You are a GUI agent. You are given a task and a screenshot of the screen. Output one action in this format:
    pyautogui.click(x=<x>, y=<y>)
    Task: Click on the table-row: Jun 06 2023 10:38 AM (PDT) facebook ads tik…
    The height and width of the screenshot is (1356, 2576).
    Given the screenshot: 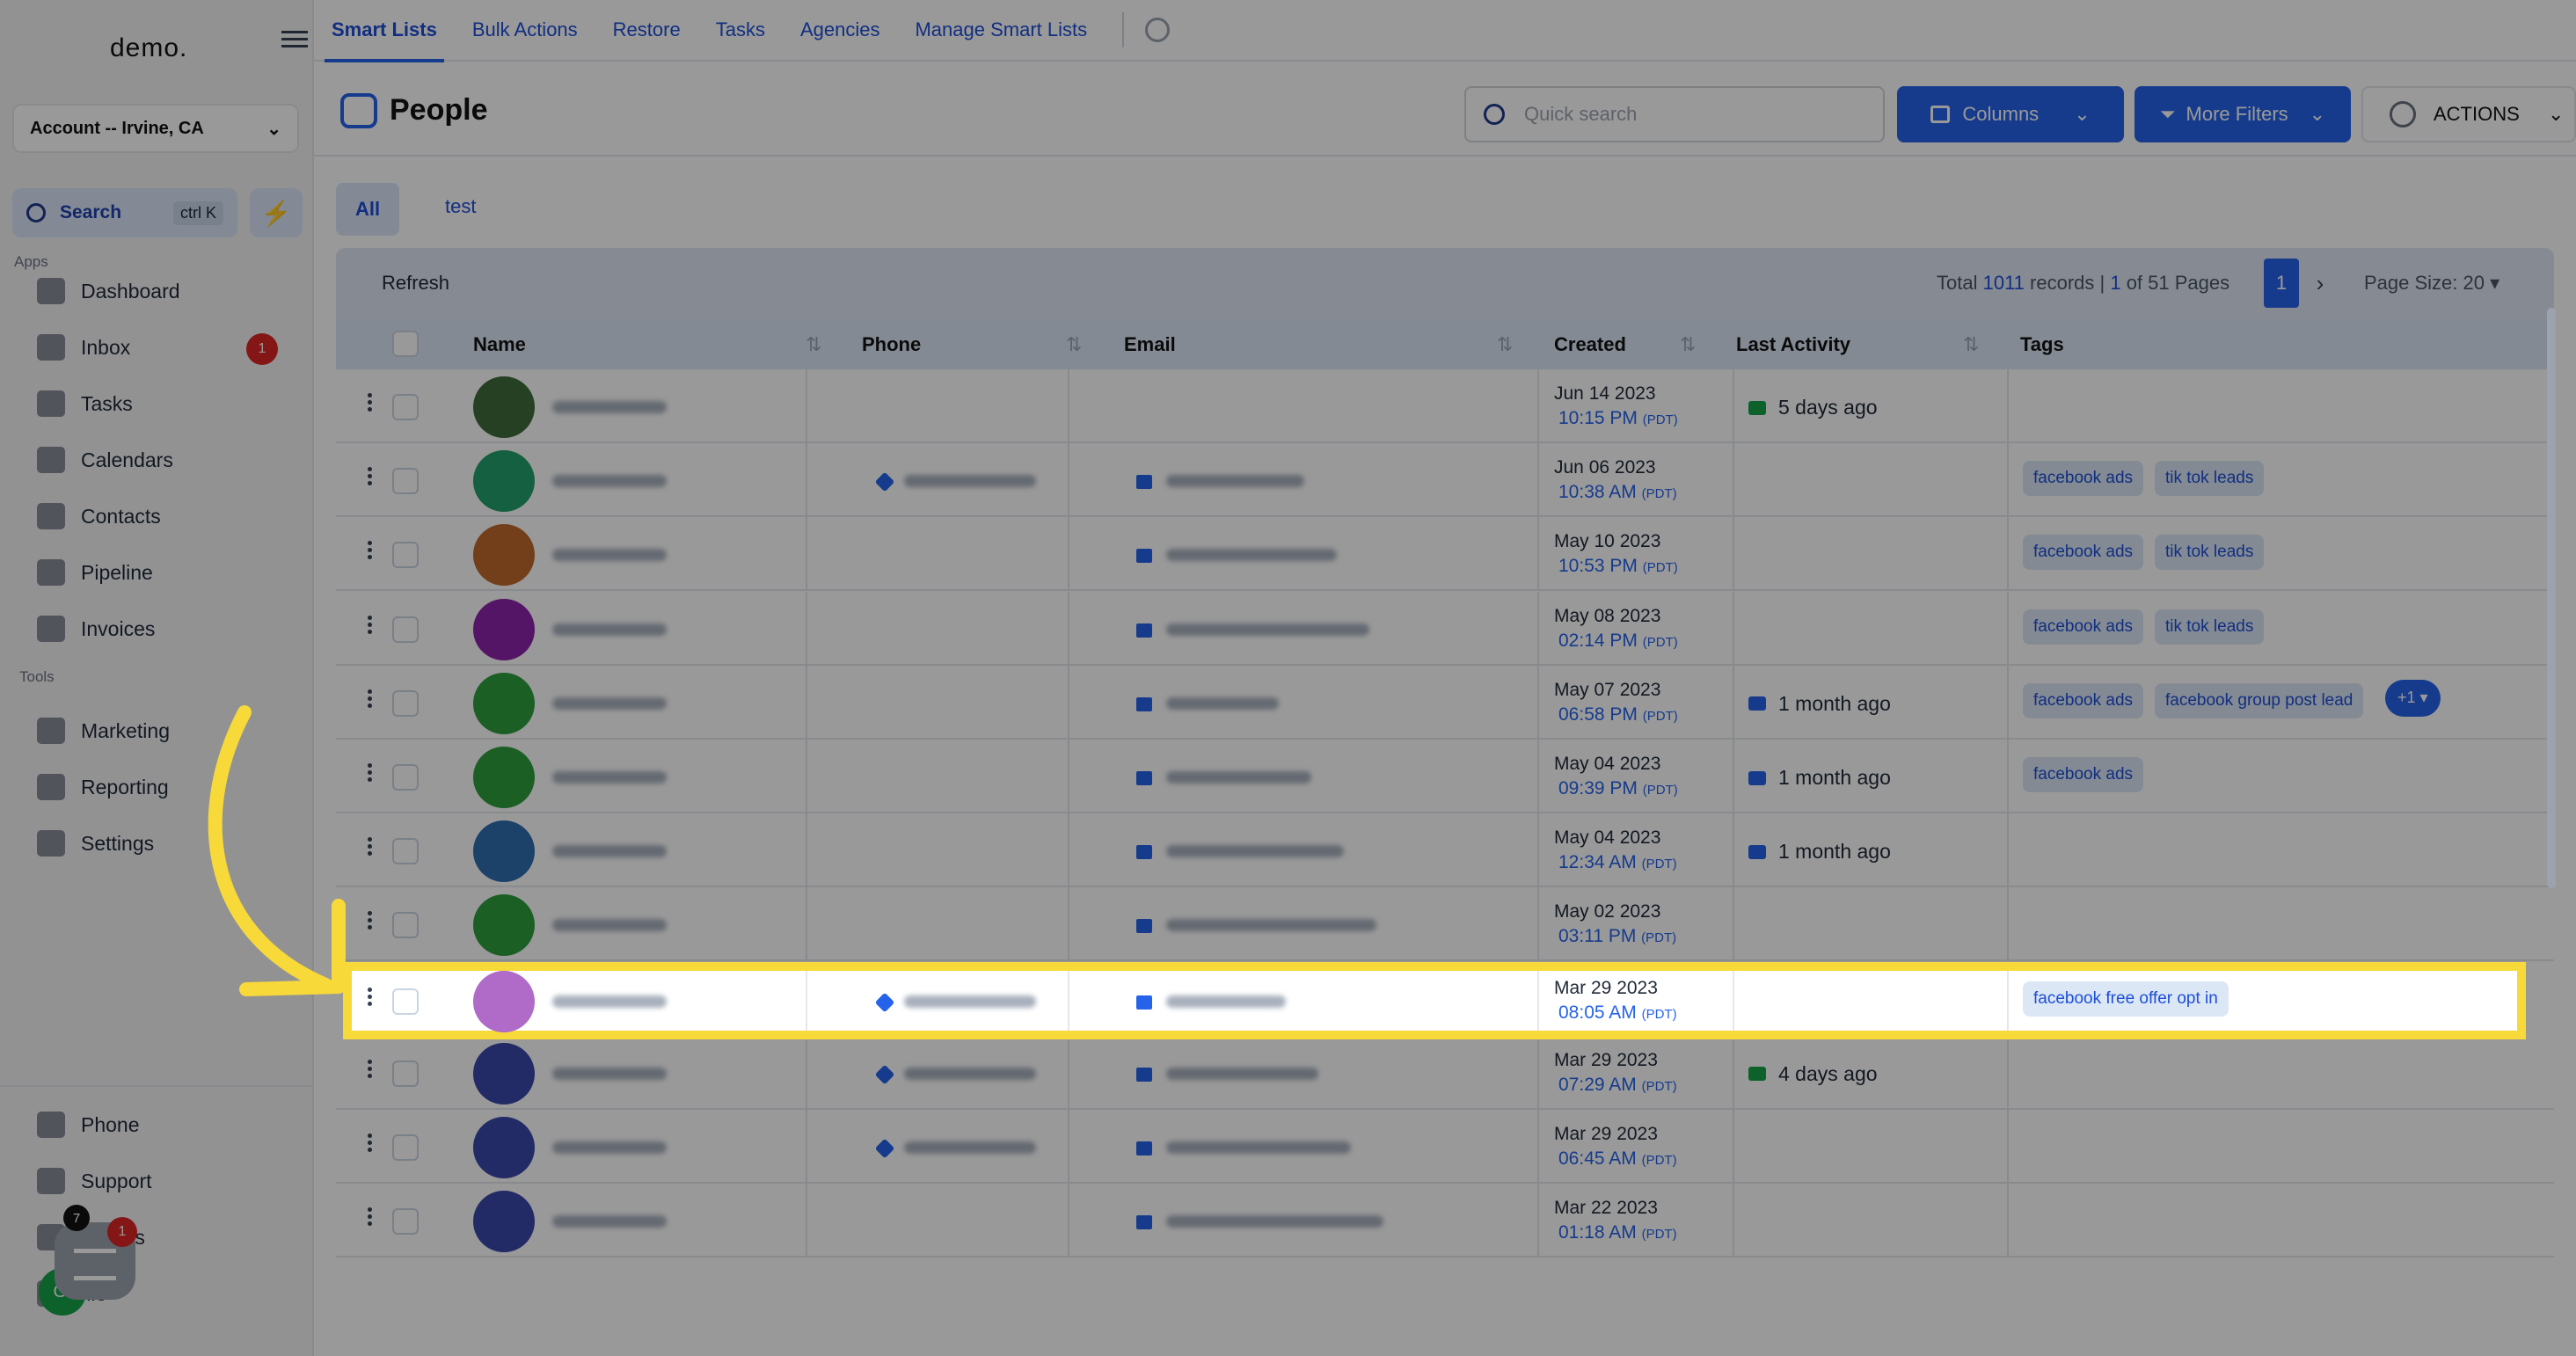 What is the action you would take?
    pyautogui.click(x=1445, y=480)
    